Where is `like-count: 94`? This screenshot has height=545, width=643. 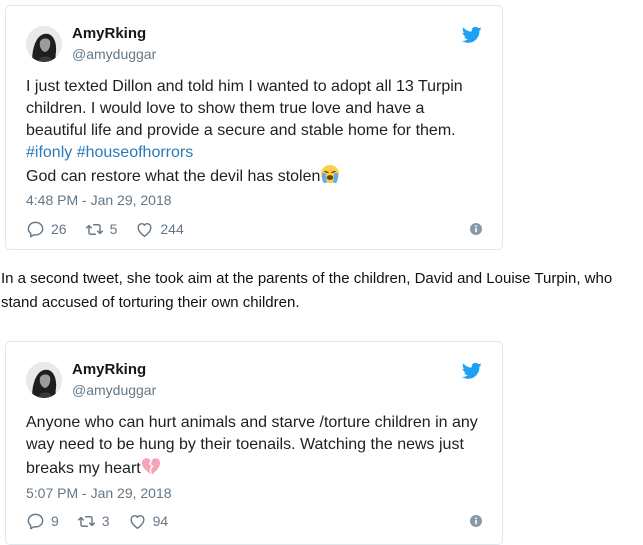 like-count: 94 is located at coordinates (160, 521).